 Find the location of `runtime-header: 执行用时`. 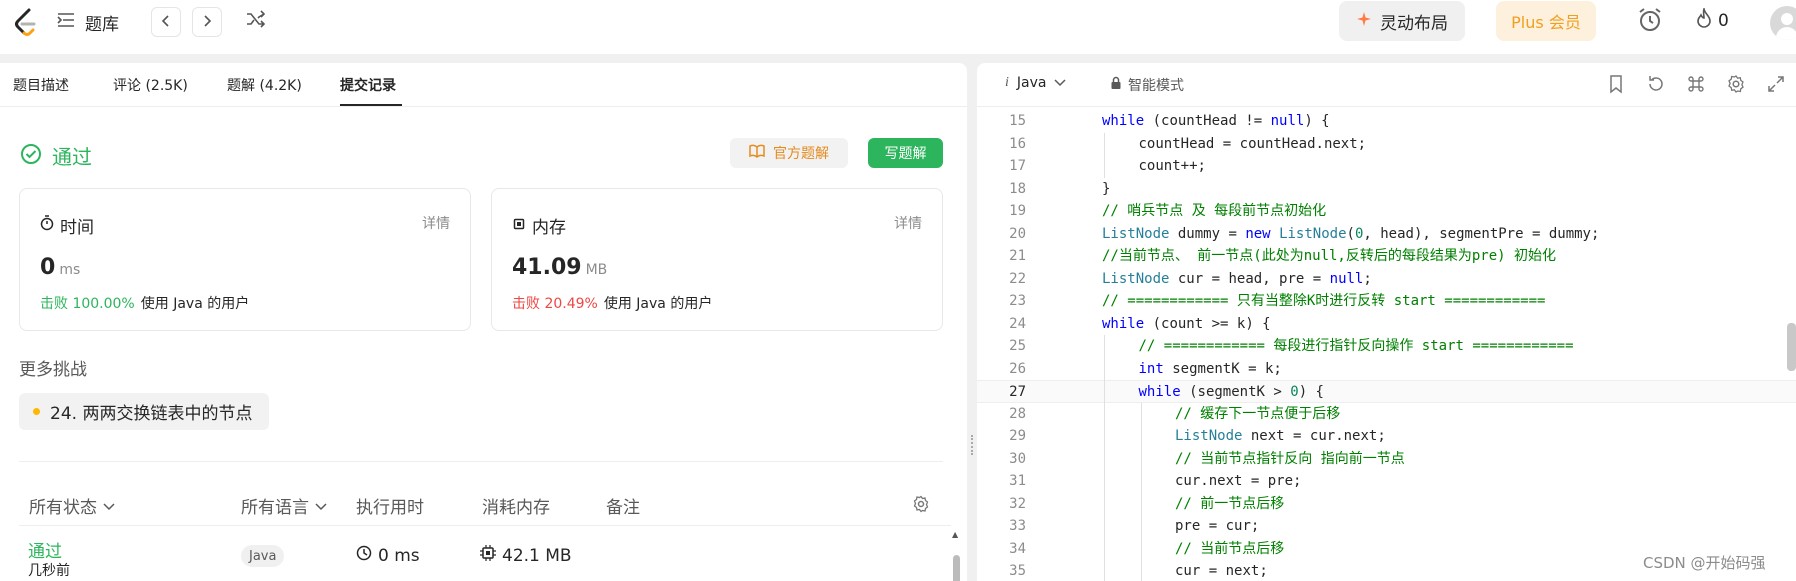

runtime-header: 执行用时 is located at coordinates (390, 508).